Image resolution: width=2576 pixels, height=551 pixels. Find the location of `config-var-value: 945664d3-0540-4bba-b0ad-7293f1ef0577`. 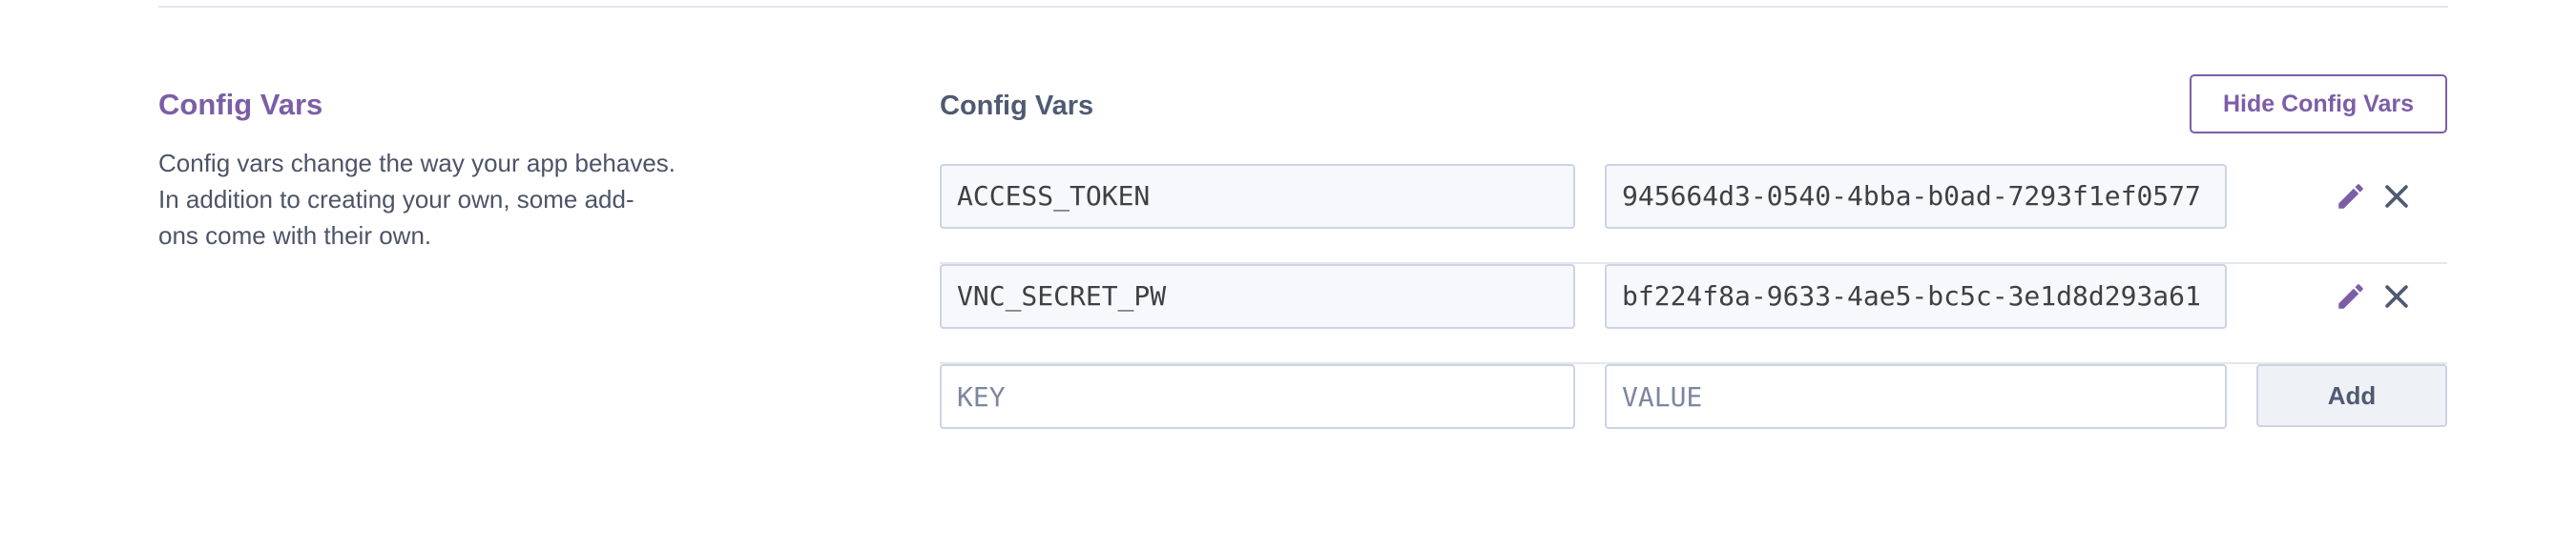

config-var-value: 945664d3-0540-4bba-b0ad-7293f1ef0577 is located at coordinates (1916, 196).